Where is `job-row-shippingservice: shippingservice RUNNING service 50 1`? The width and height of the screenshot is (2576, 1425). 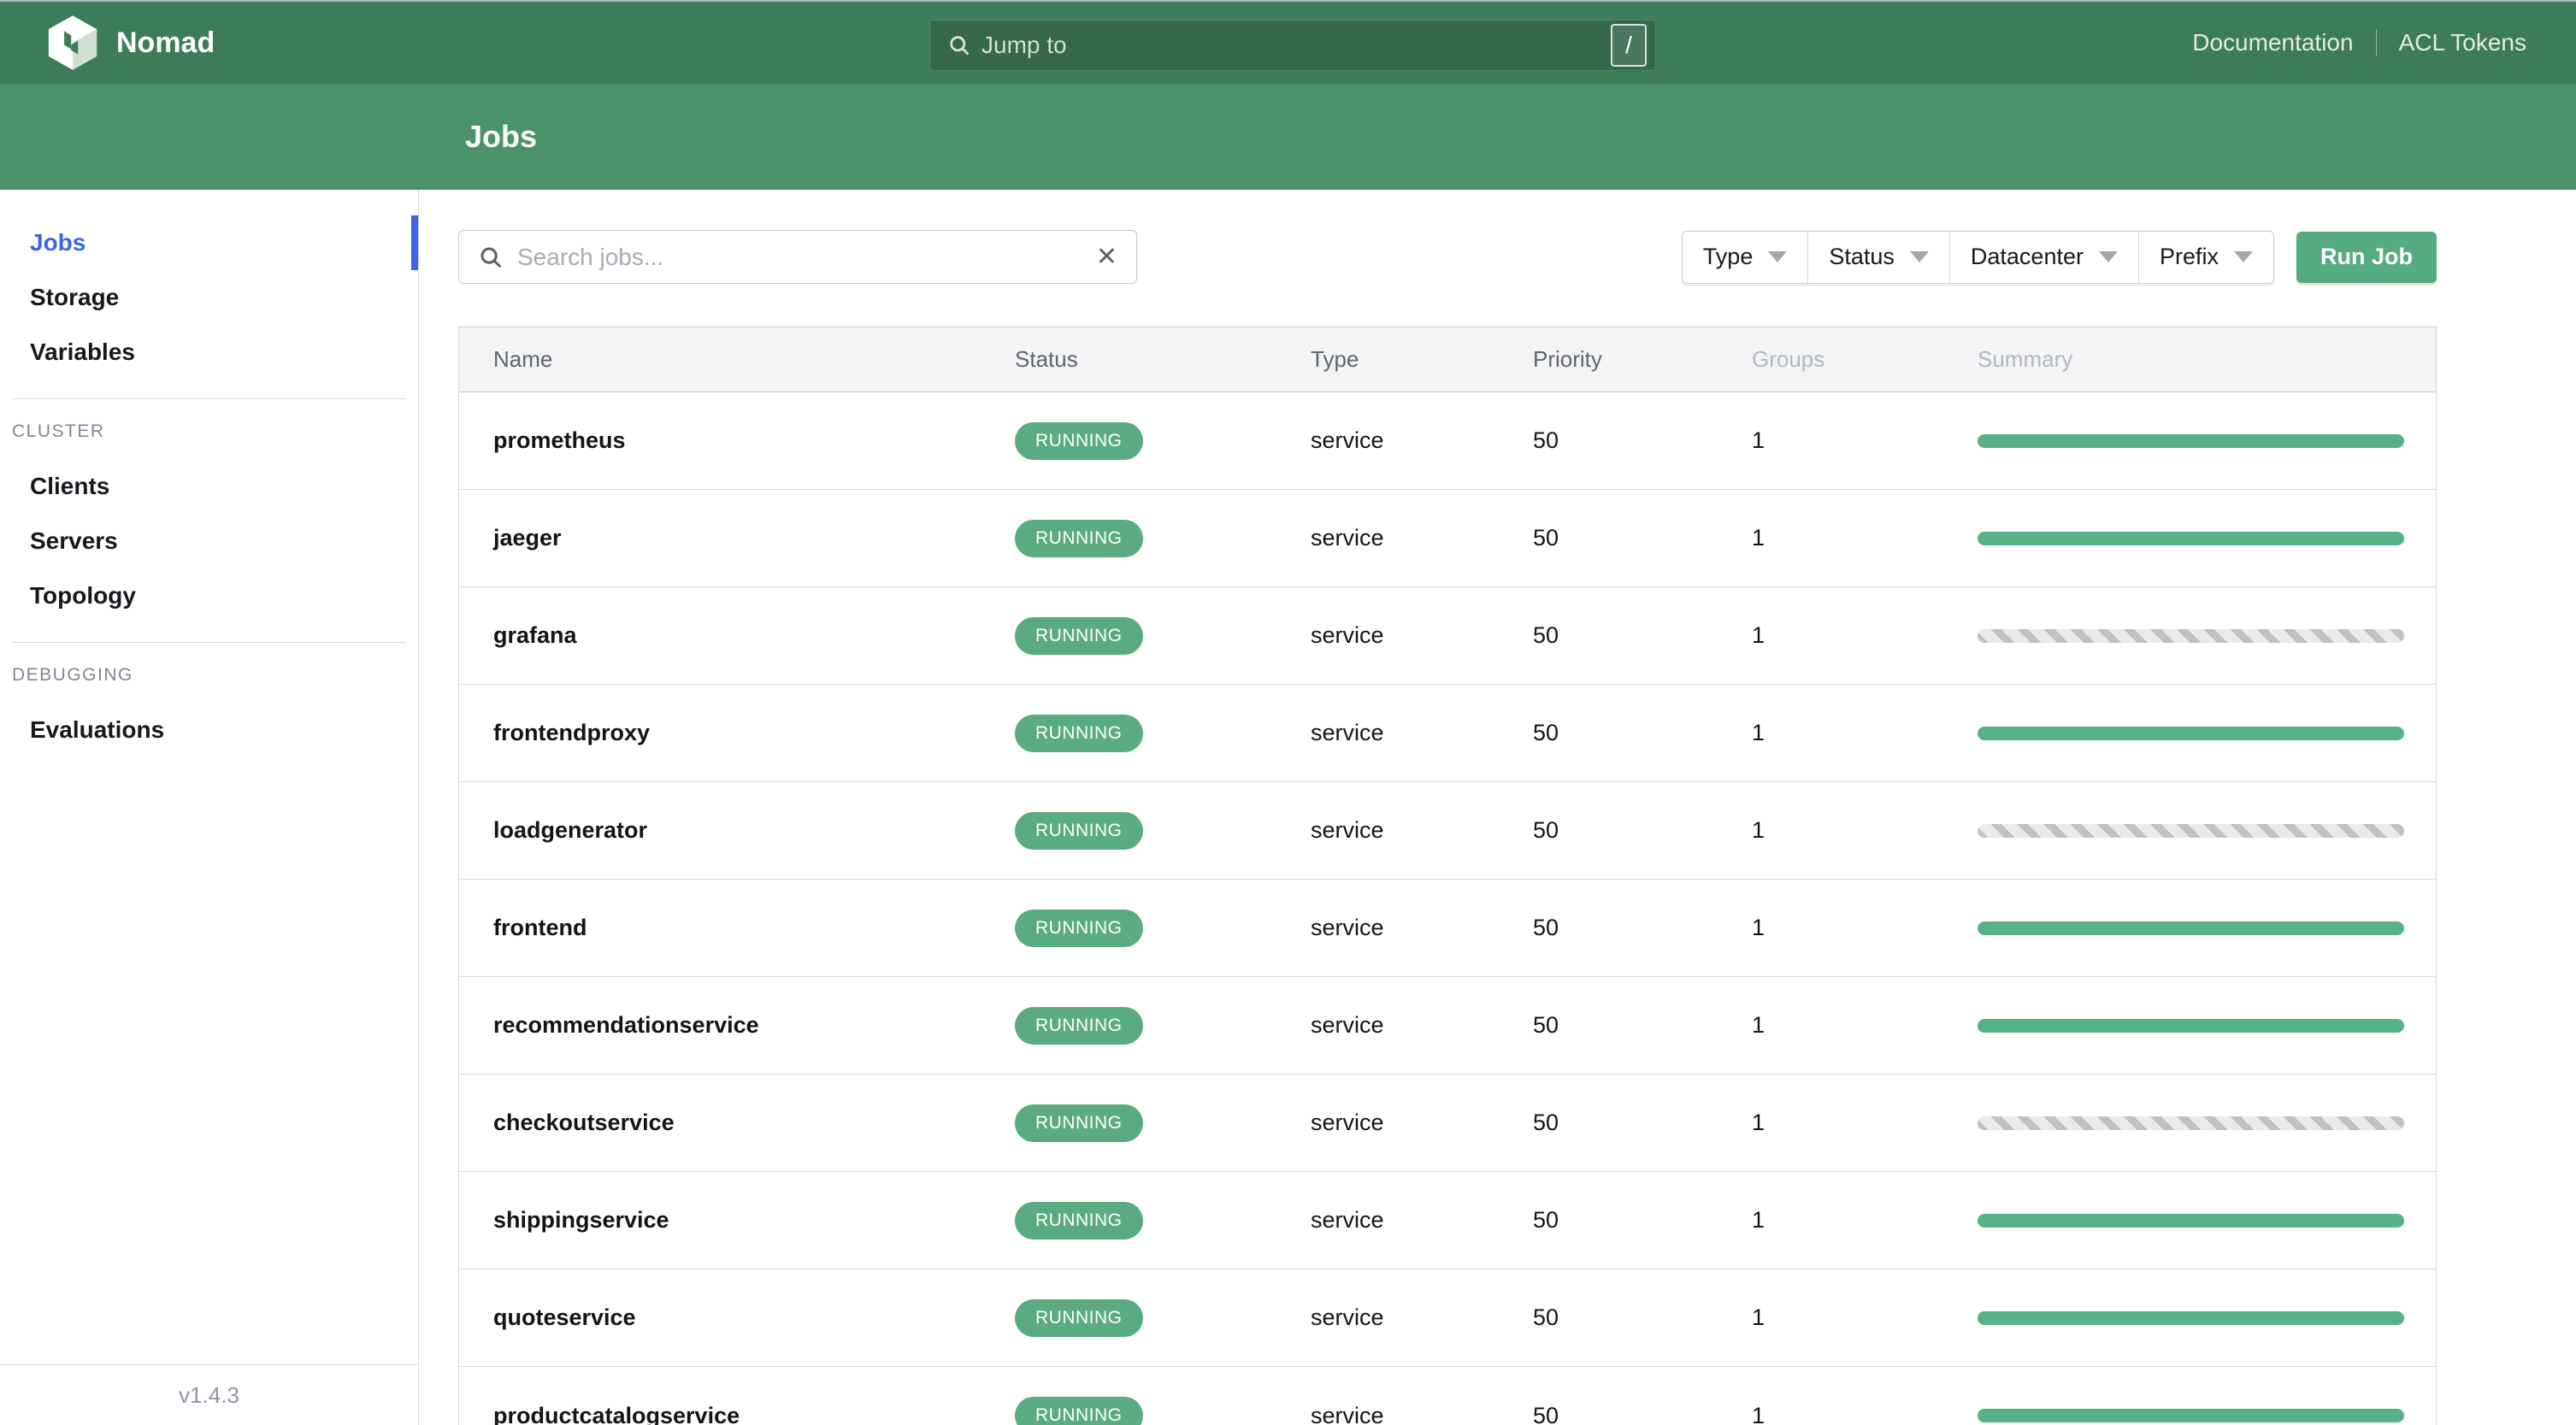
job-row-shippingservice: shippingservice RUNNING service 50 1 is located at coordinates (1447, 1220).